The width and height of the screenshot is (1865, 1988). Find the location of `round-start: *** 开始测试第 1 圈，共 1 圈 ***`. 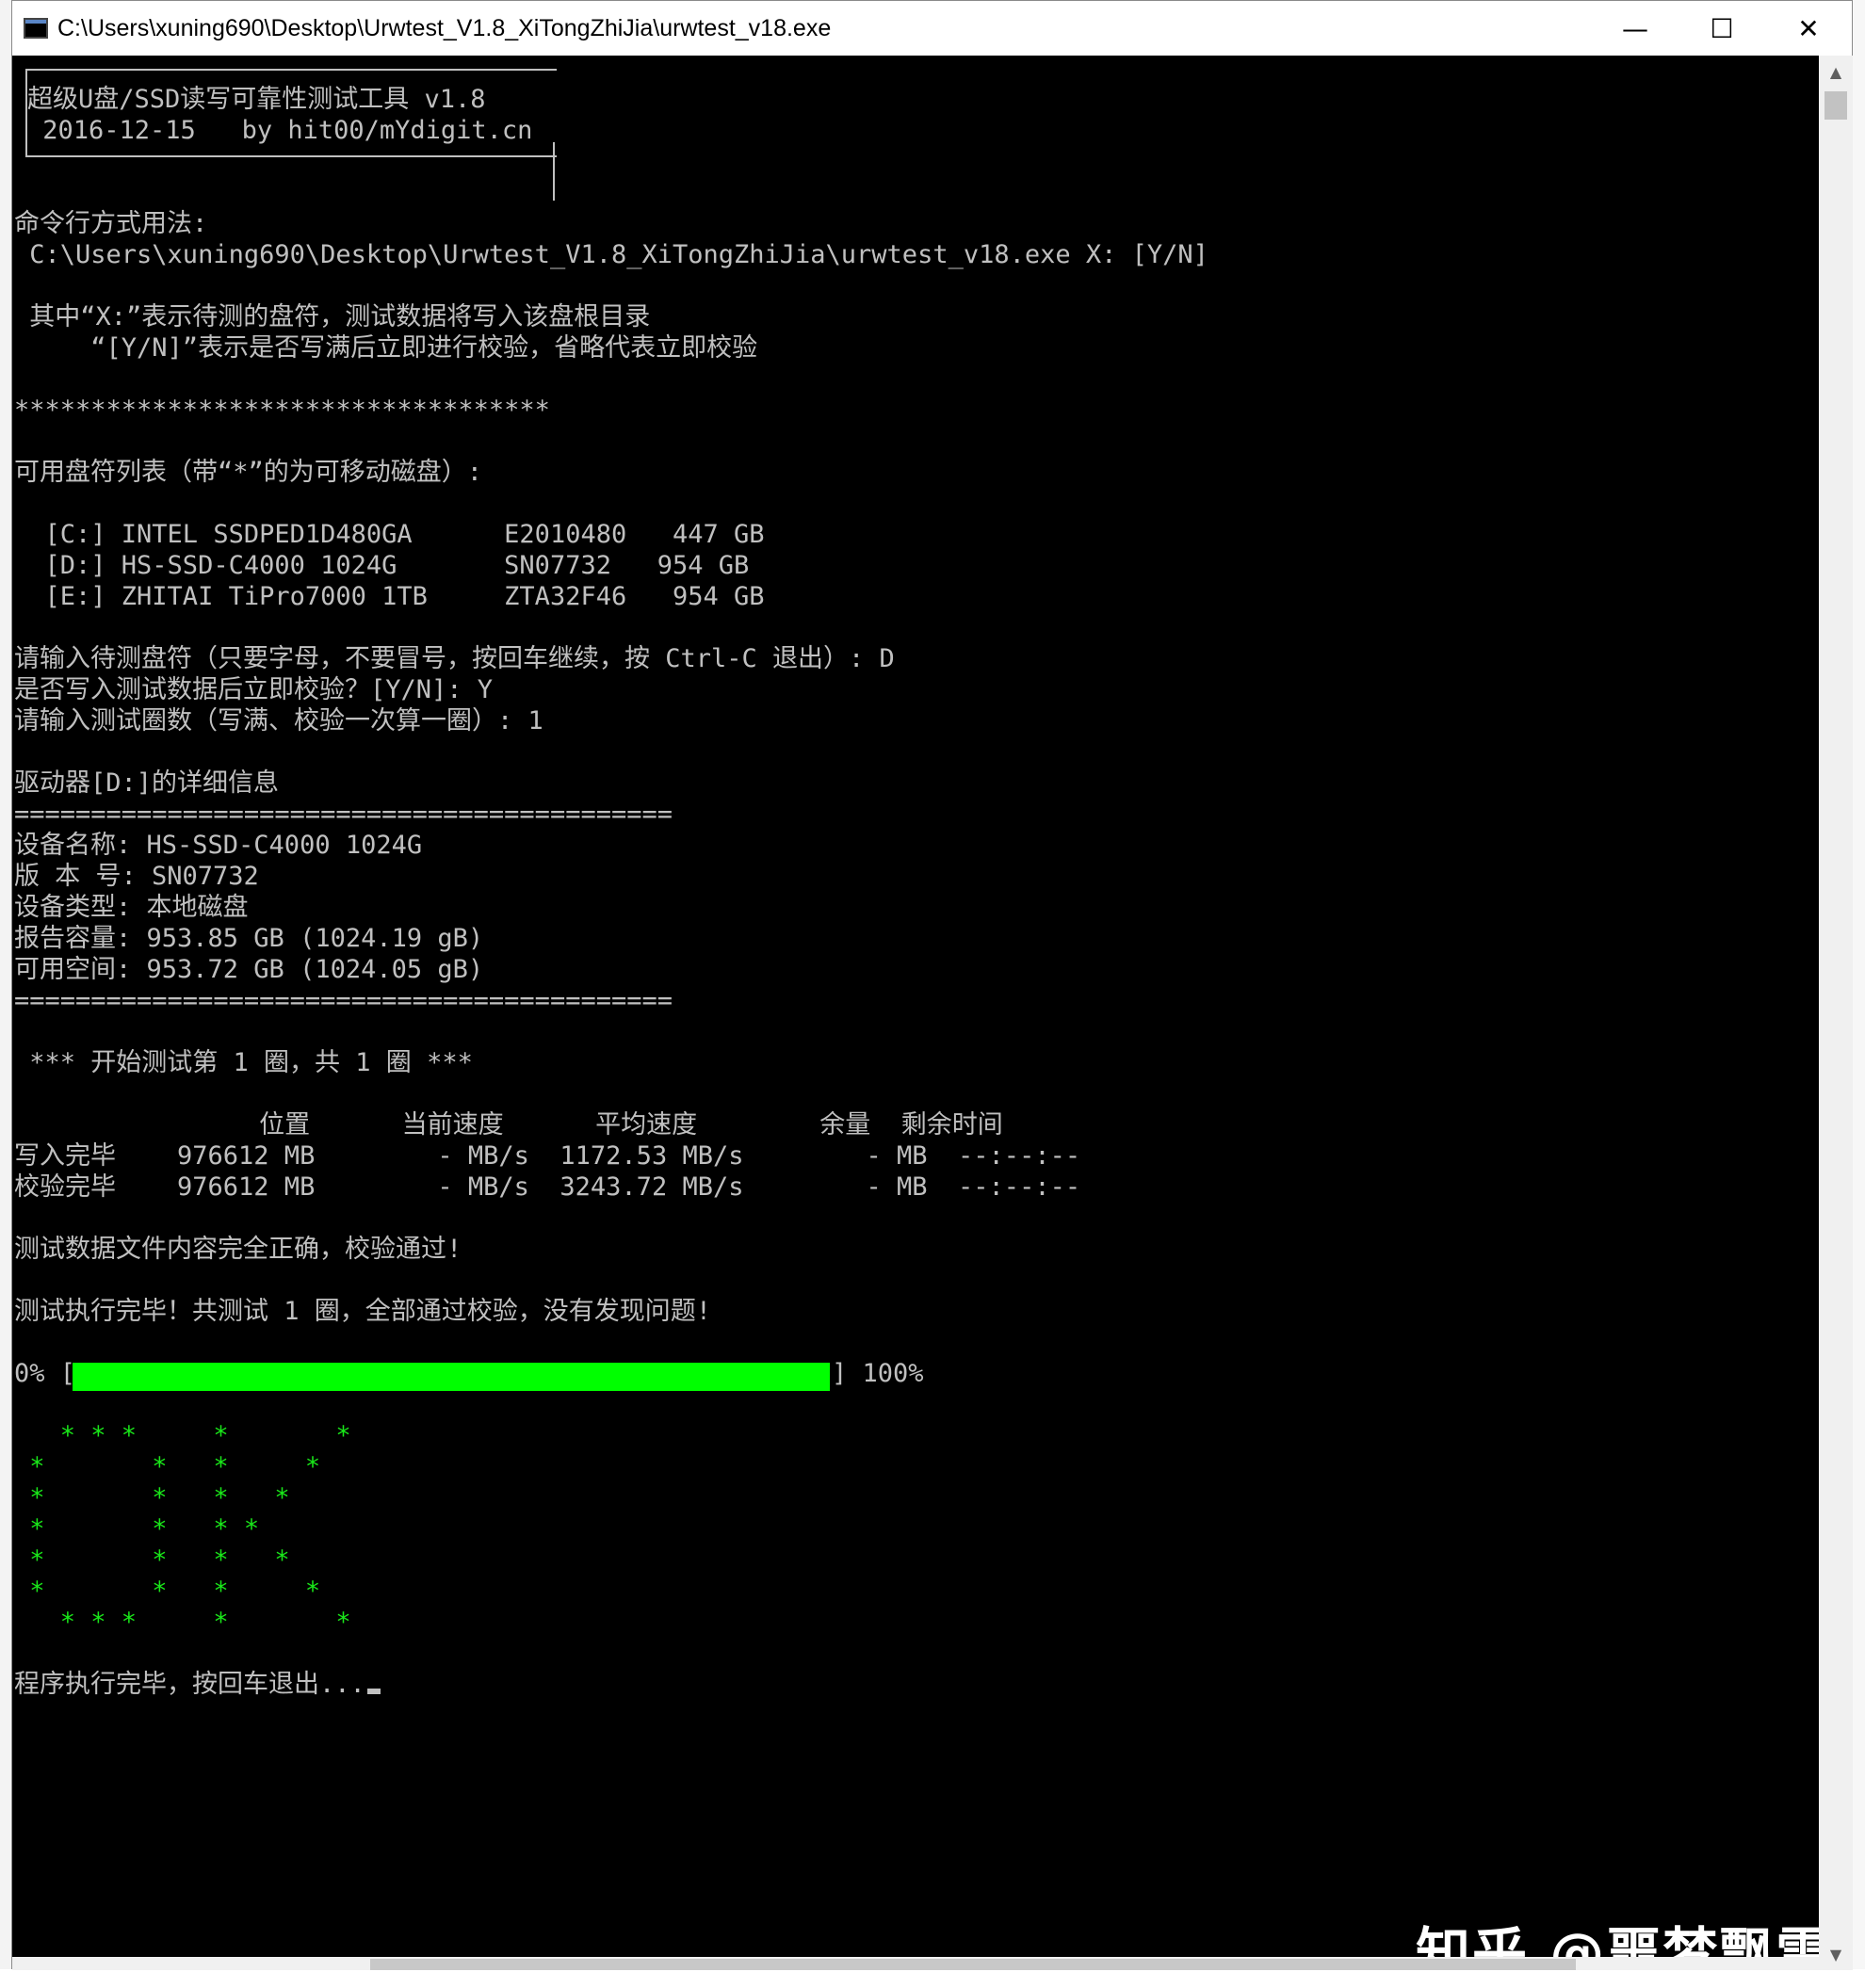

round-start: *** 开始测试第 1 圈，共 1 圈 *** is located at coordinates (243, 1062).